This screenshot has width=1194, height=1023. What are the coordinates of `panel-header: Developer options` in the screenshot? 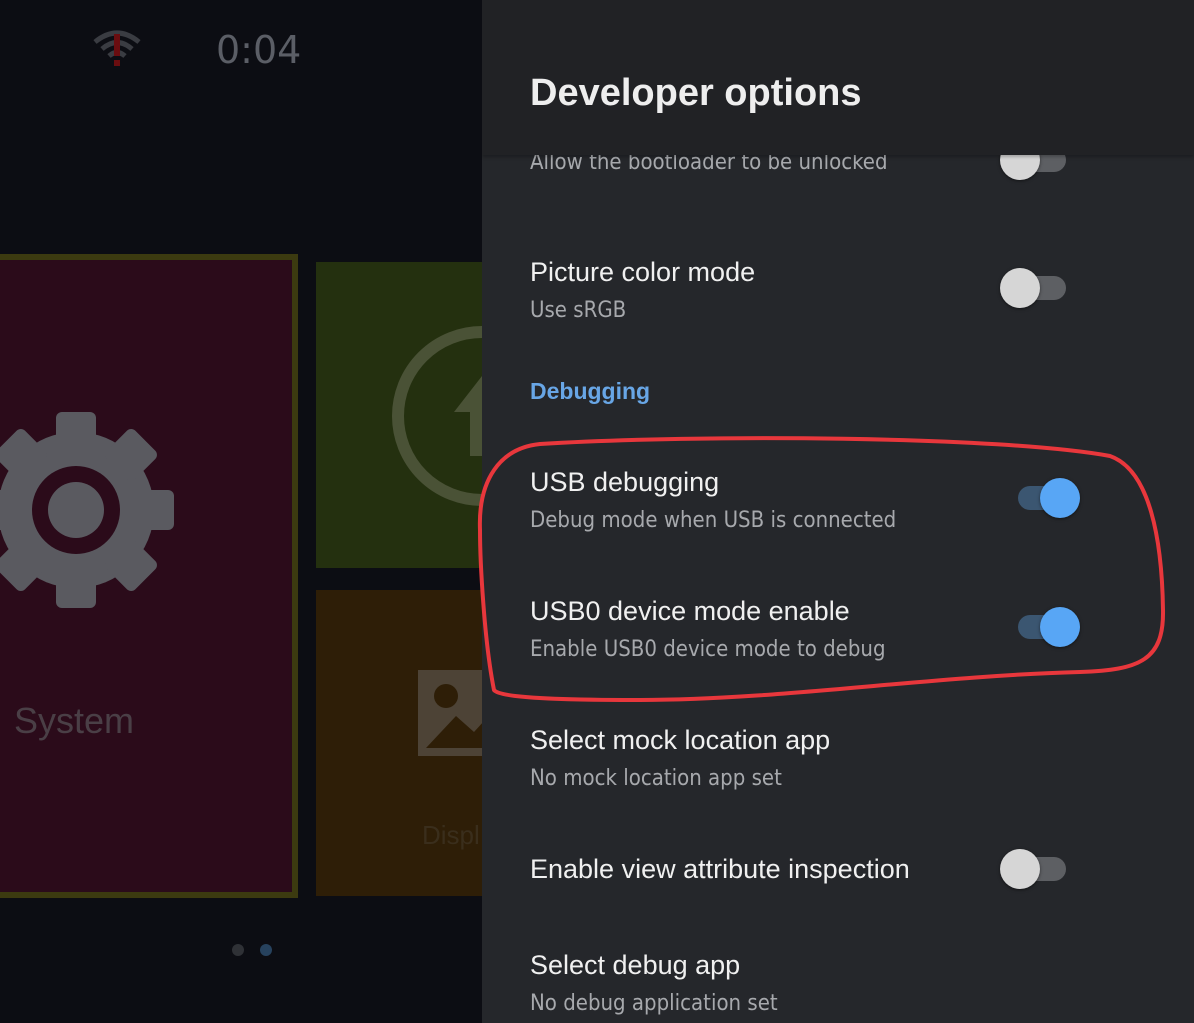 It's located at (838, 77).